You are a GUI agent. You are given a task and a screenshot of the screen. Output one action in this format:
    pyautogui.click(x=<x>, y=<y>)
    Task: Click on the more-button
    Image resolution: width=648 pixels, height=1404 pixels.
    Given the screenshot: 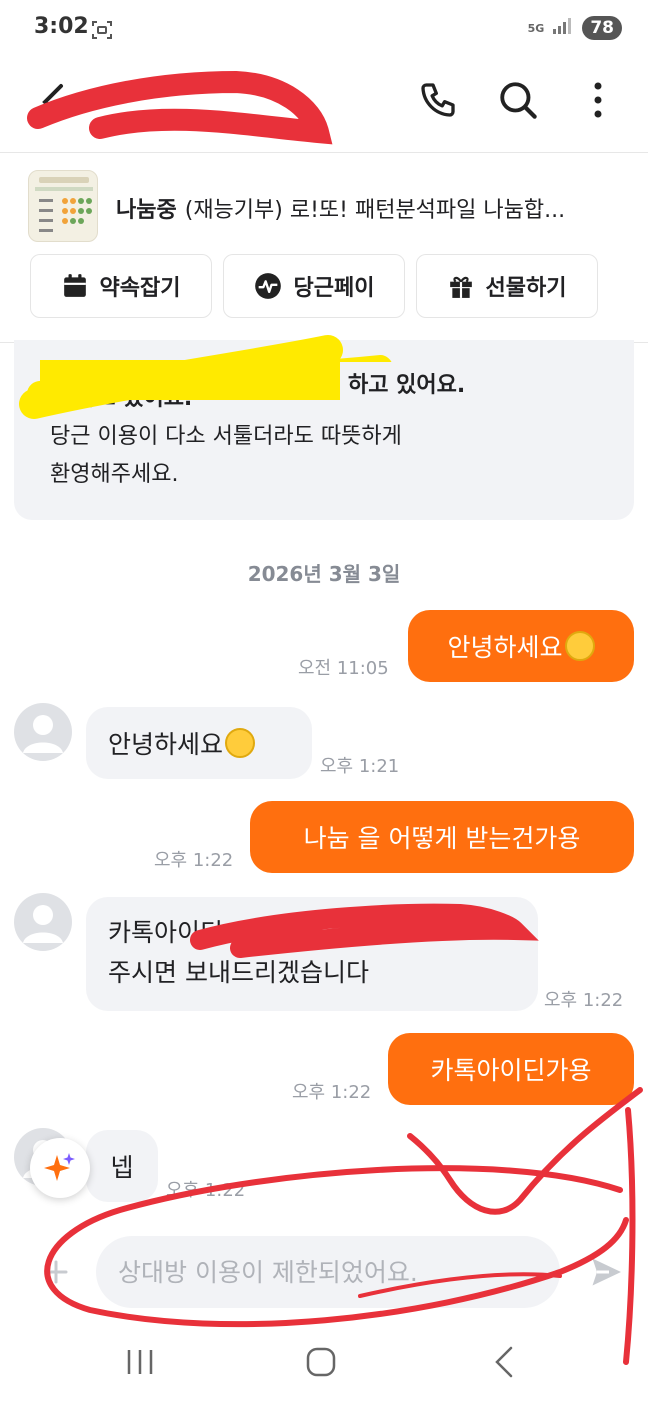 What is the action you would take?
    pyautogui.click(x=598, y=100)
    